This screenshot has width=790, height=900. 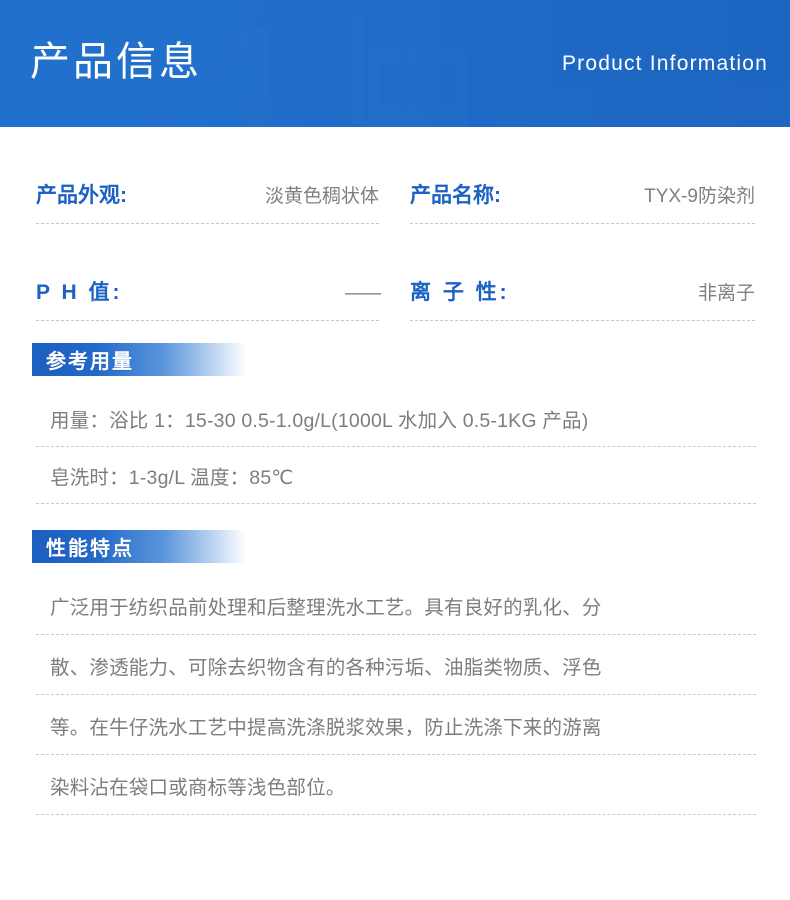 I want to click on feature-line: 广泛用于纺织品前处理和后整理洗水工艺。具有良好的乳化、分, so click(x=396, y=605).